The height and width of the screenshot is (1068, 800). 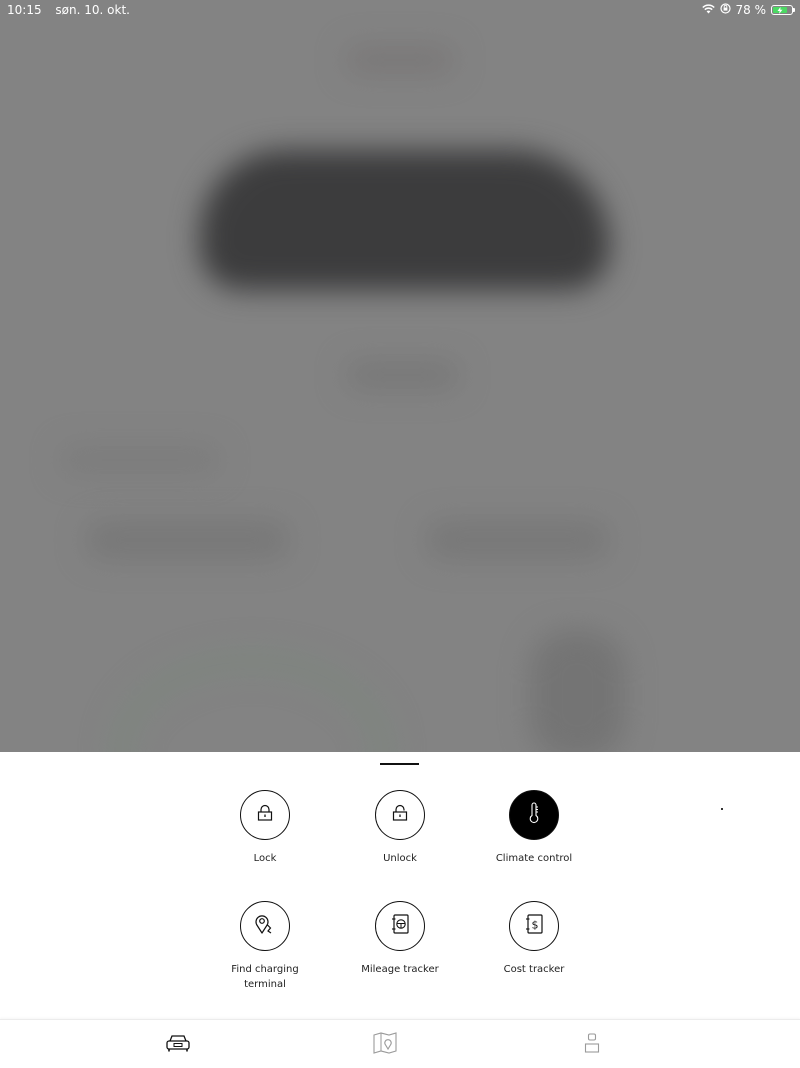 I want to click on thermometer-icon, so click(x=534, y=815).